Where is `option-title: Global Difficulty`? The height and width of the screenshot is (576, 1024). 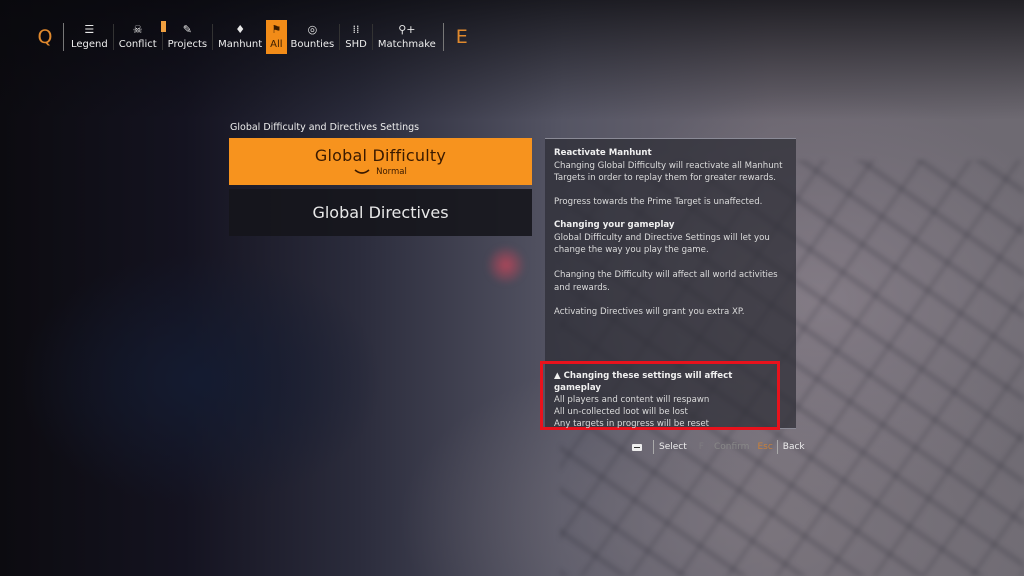 option-title: Global Difficulty is located at coordinates (380, 155).